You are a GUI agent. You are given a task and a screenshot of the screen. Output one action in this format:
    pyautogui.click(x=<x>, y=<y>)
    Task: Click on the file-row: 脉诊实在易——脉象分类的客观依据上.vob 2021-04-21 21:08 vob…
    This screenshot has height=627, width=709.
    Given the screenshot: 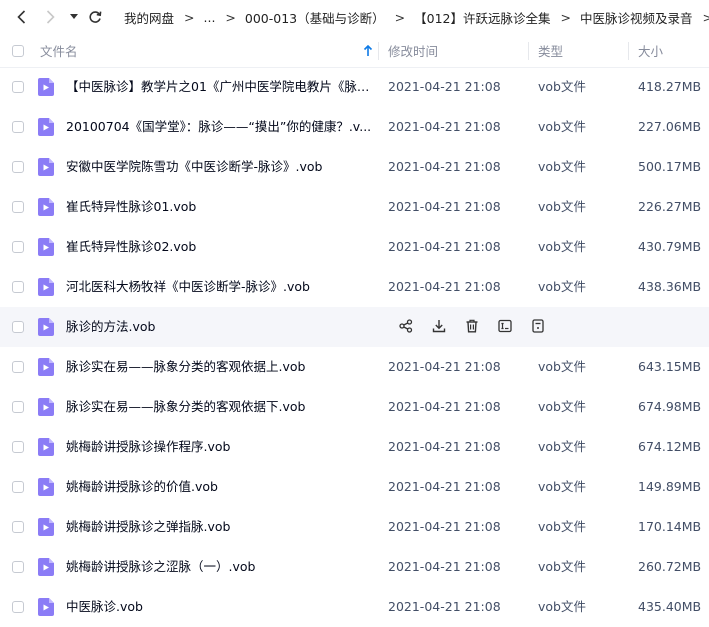 What is the action you would take?
    pyautogui.click(x=354, y=367)
    